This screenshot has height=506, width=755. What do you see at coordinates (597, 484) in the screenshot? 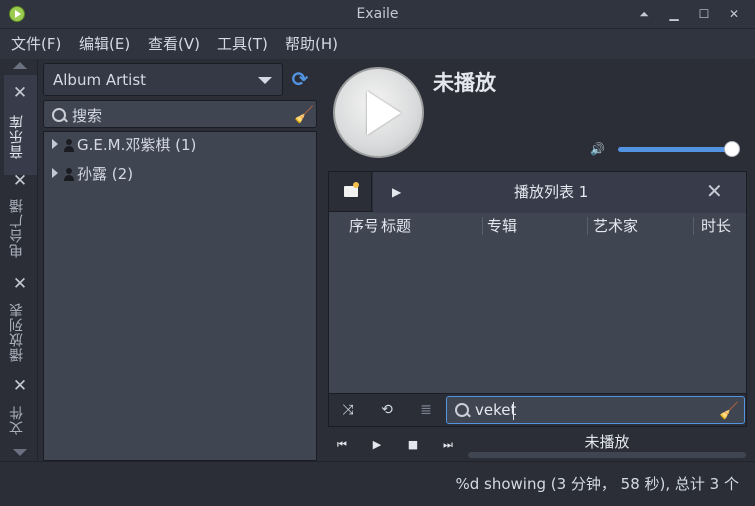
I see `status-text: %d showing (3 分钟， 58 秒), 总计 3 个` at bounding box center [597, 484].